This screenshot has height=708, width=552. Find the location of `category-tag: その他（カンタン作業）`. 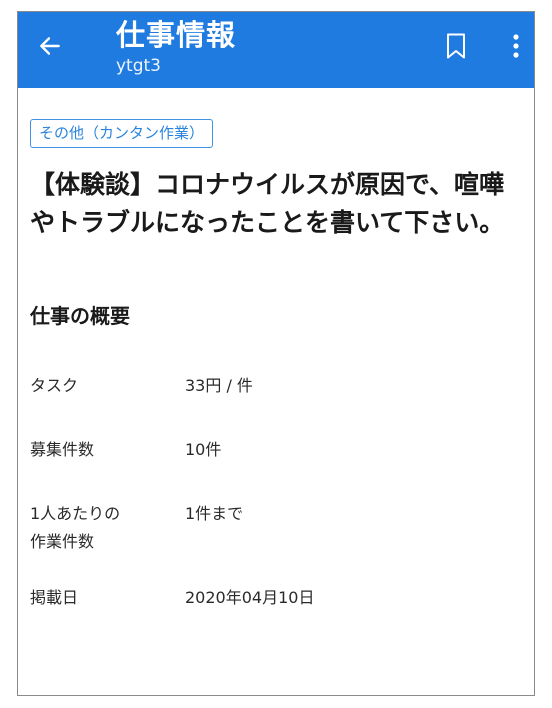

category-tag: その他（カンタン作業） is located at coordinates (122, 133).